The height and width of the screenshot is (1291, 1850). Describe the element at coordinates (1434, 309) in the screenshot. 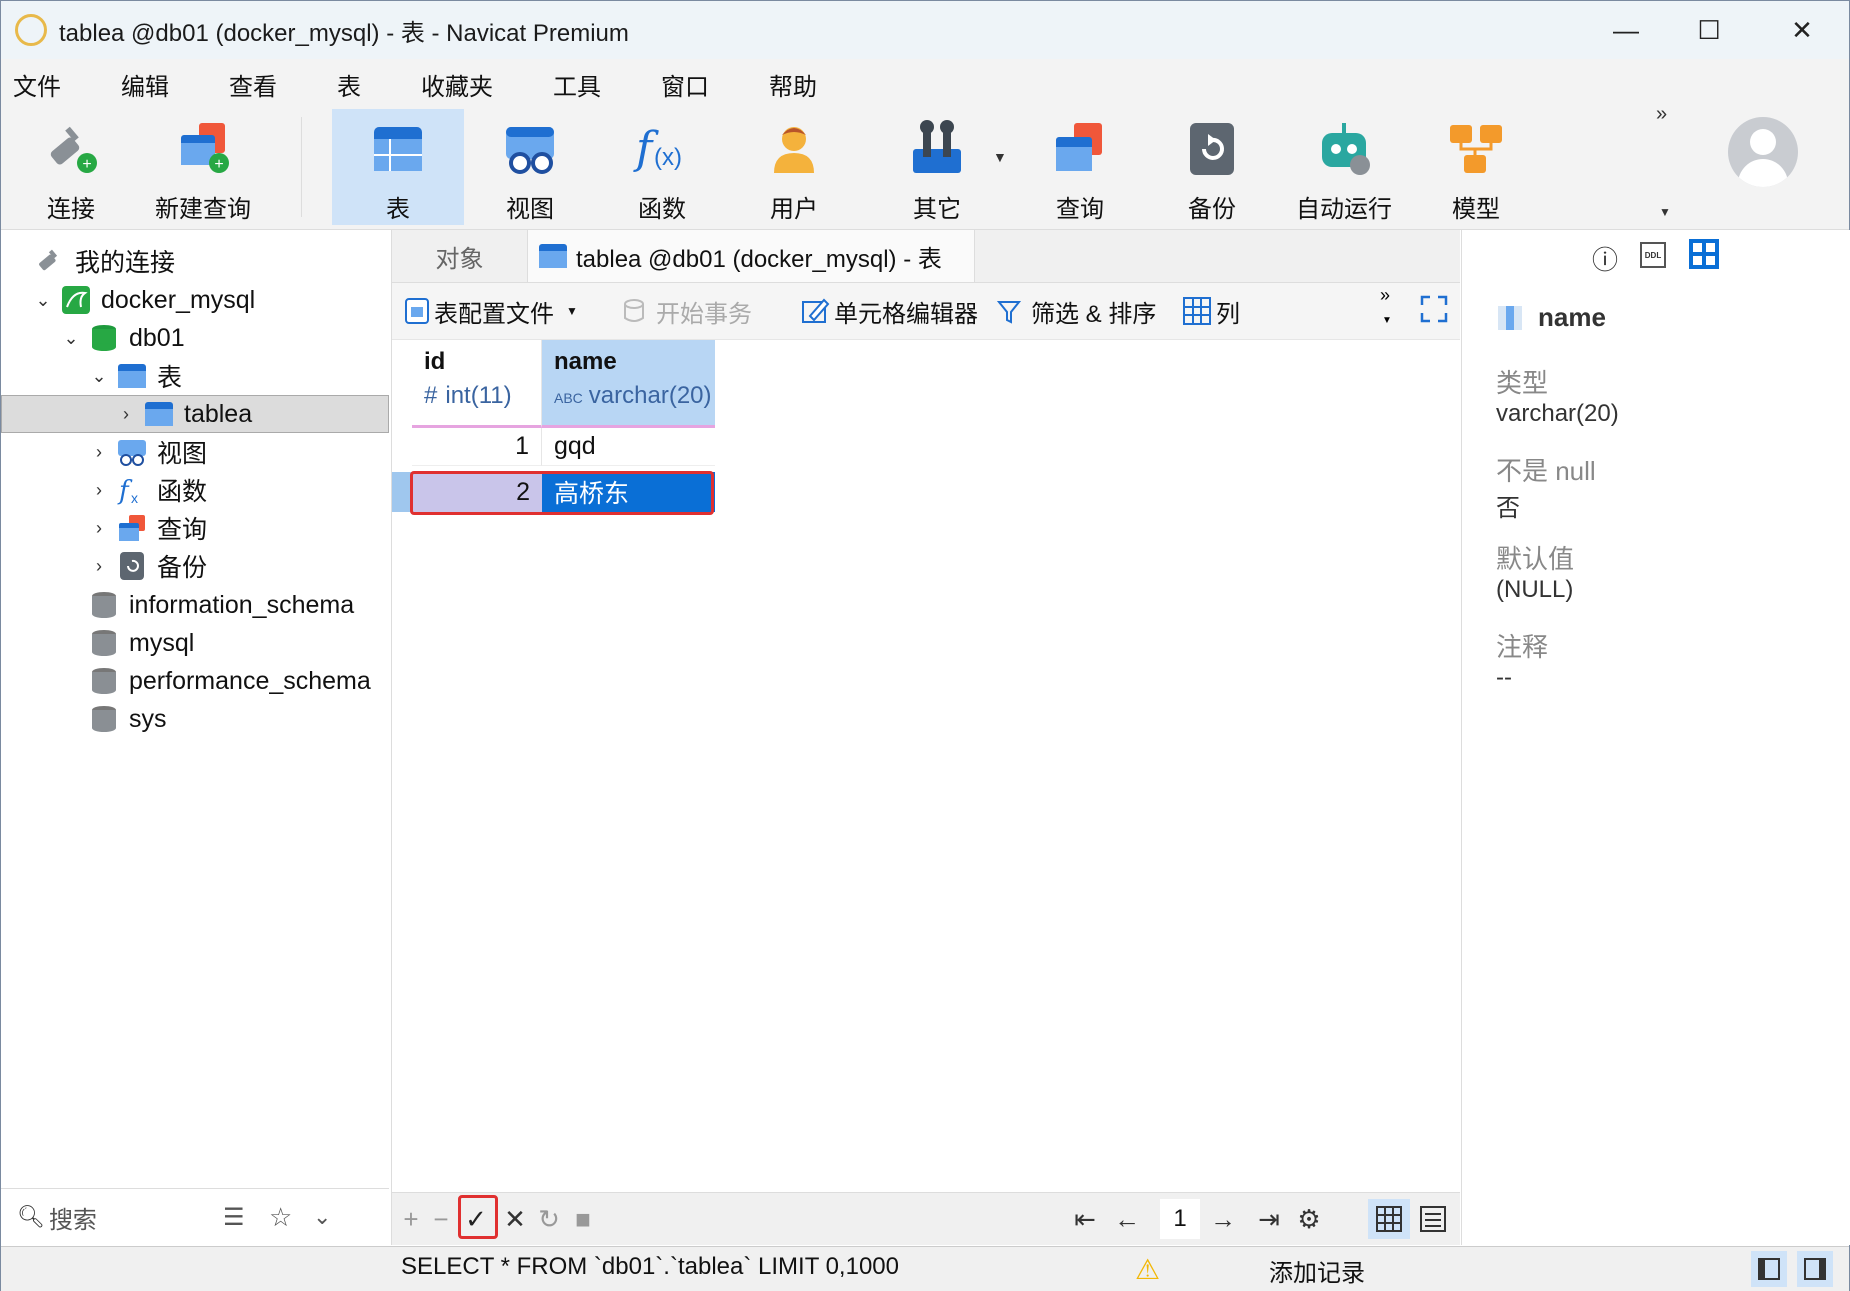

I see `fullscreen-icon` at that location.